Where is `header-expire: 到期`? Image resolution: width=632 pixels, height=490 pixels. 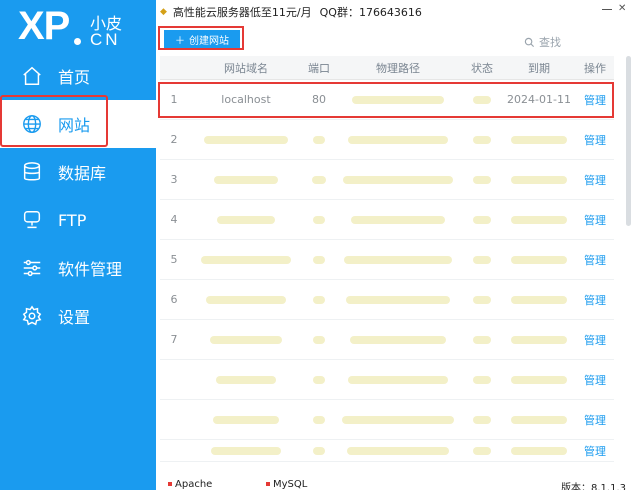
header-expire: 到期 is located at coordinates (539, 68).